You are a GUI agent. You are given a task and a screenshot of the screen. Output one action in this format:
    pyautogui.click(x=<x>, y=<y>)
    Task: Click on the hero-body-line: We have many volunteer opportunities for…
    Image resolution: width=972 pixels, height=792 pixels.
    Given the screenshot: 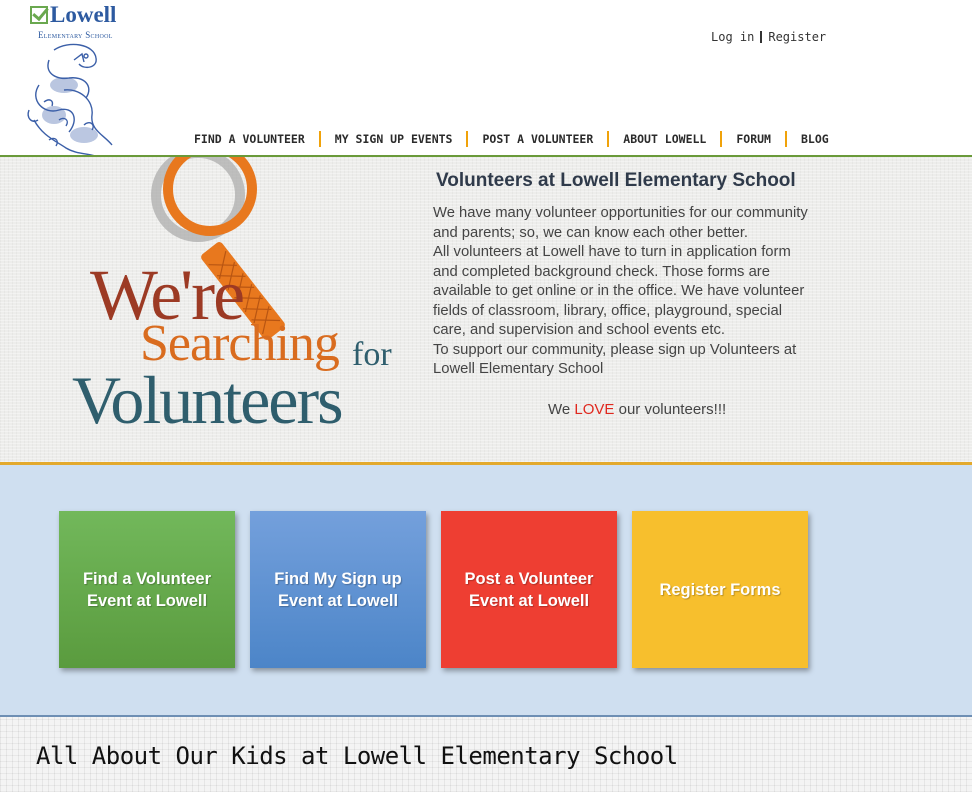 What is the action you would take?
    pyautogui.click(x=620, y=213)
    